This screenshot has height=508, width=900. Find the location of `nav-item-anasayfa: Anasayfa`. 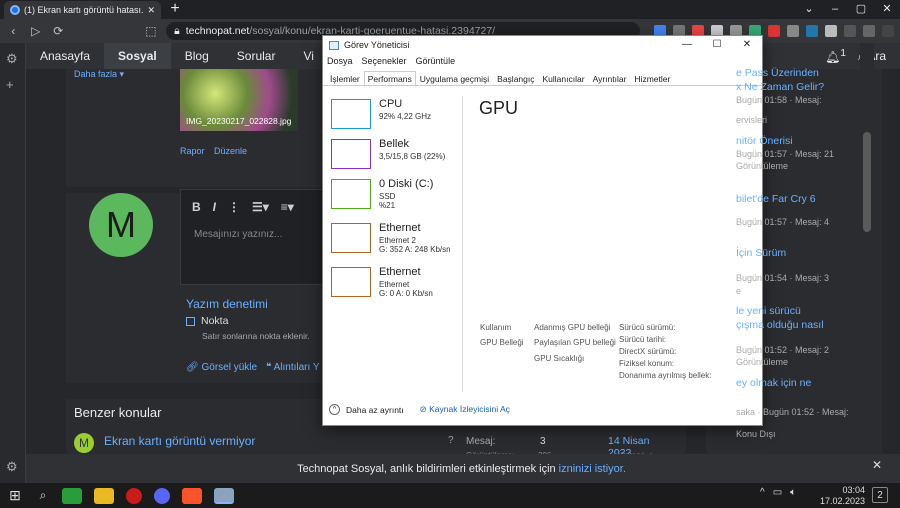

nav-item-anasayfa: Anasayfa is located at coordinates (65, 56).